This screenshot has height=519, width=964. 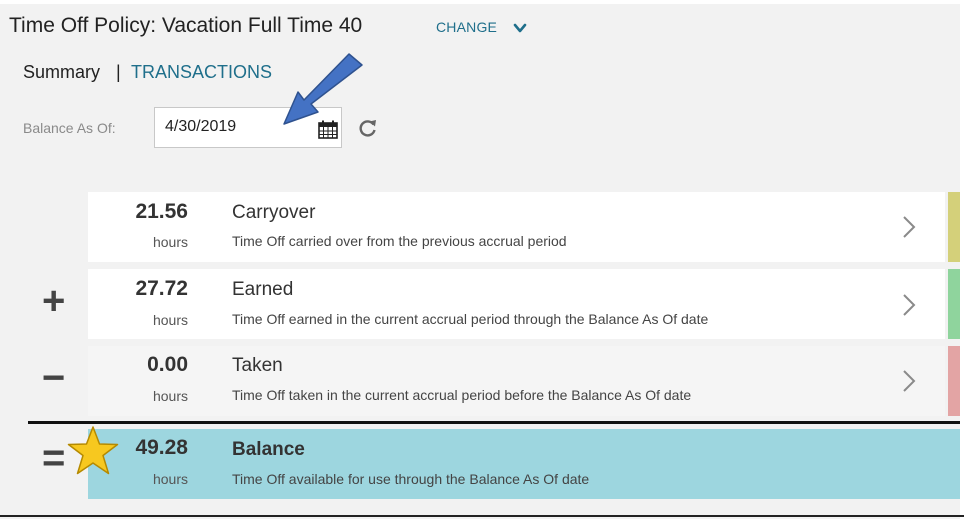 What do you see at coordinates (954, 304) in the screenshot?
I see `earned-accent-bar` at bounding box center [954, 304].